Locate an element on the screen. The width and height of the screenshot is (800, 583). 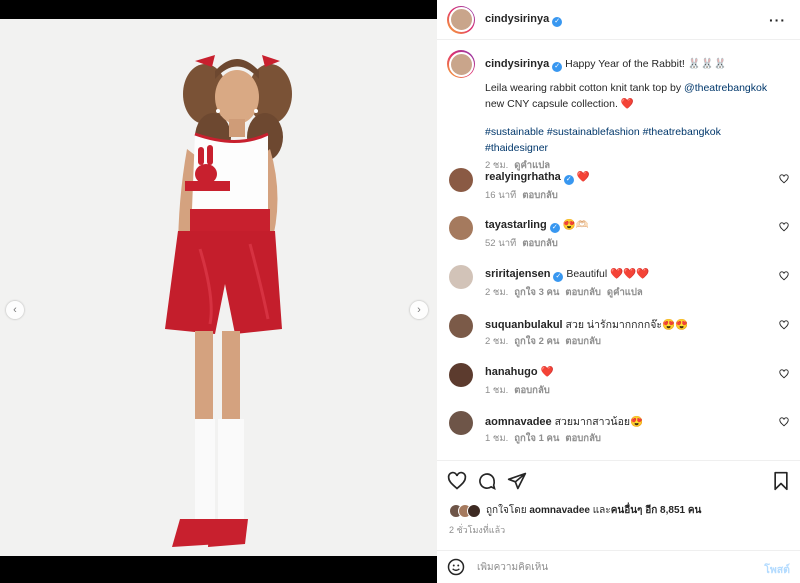
more-options-icon: ··· is located at coordinates (777, 20).